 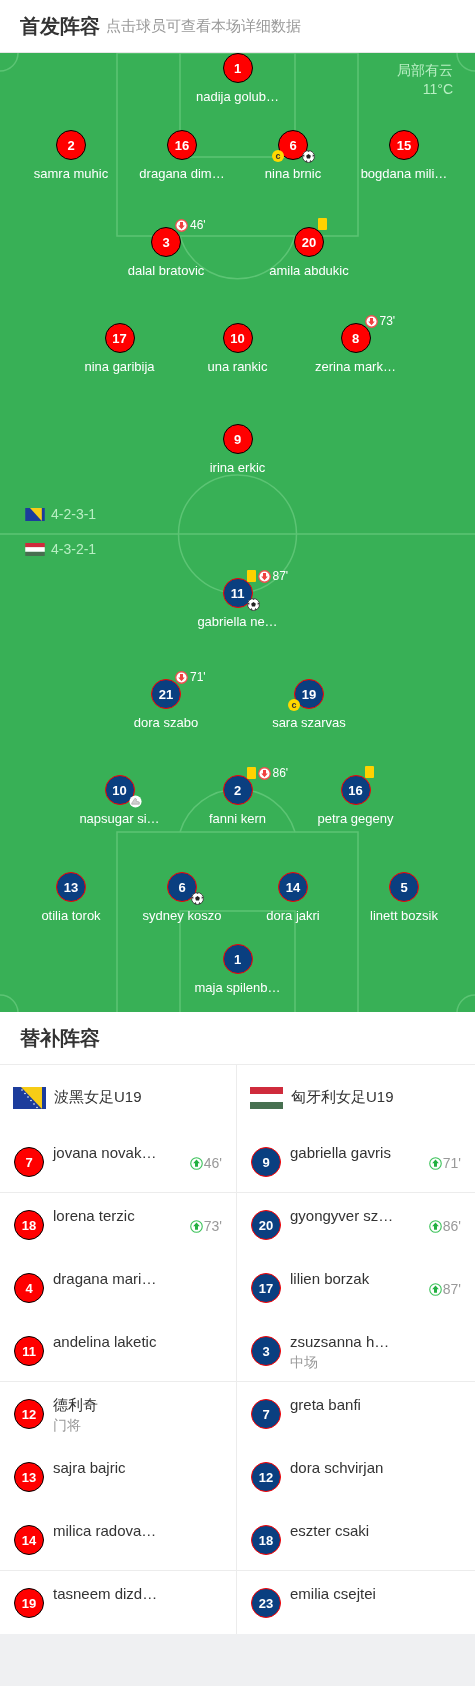 I want to click on player-name: dora schvirjan, so click(x=337, y=1468).